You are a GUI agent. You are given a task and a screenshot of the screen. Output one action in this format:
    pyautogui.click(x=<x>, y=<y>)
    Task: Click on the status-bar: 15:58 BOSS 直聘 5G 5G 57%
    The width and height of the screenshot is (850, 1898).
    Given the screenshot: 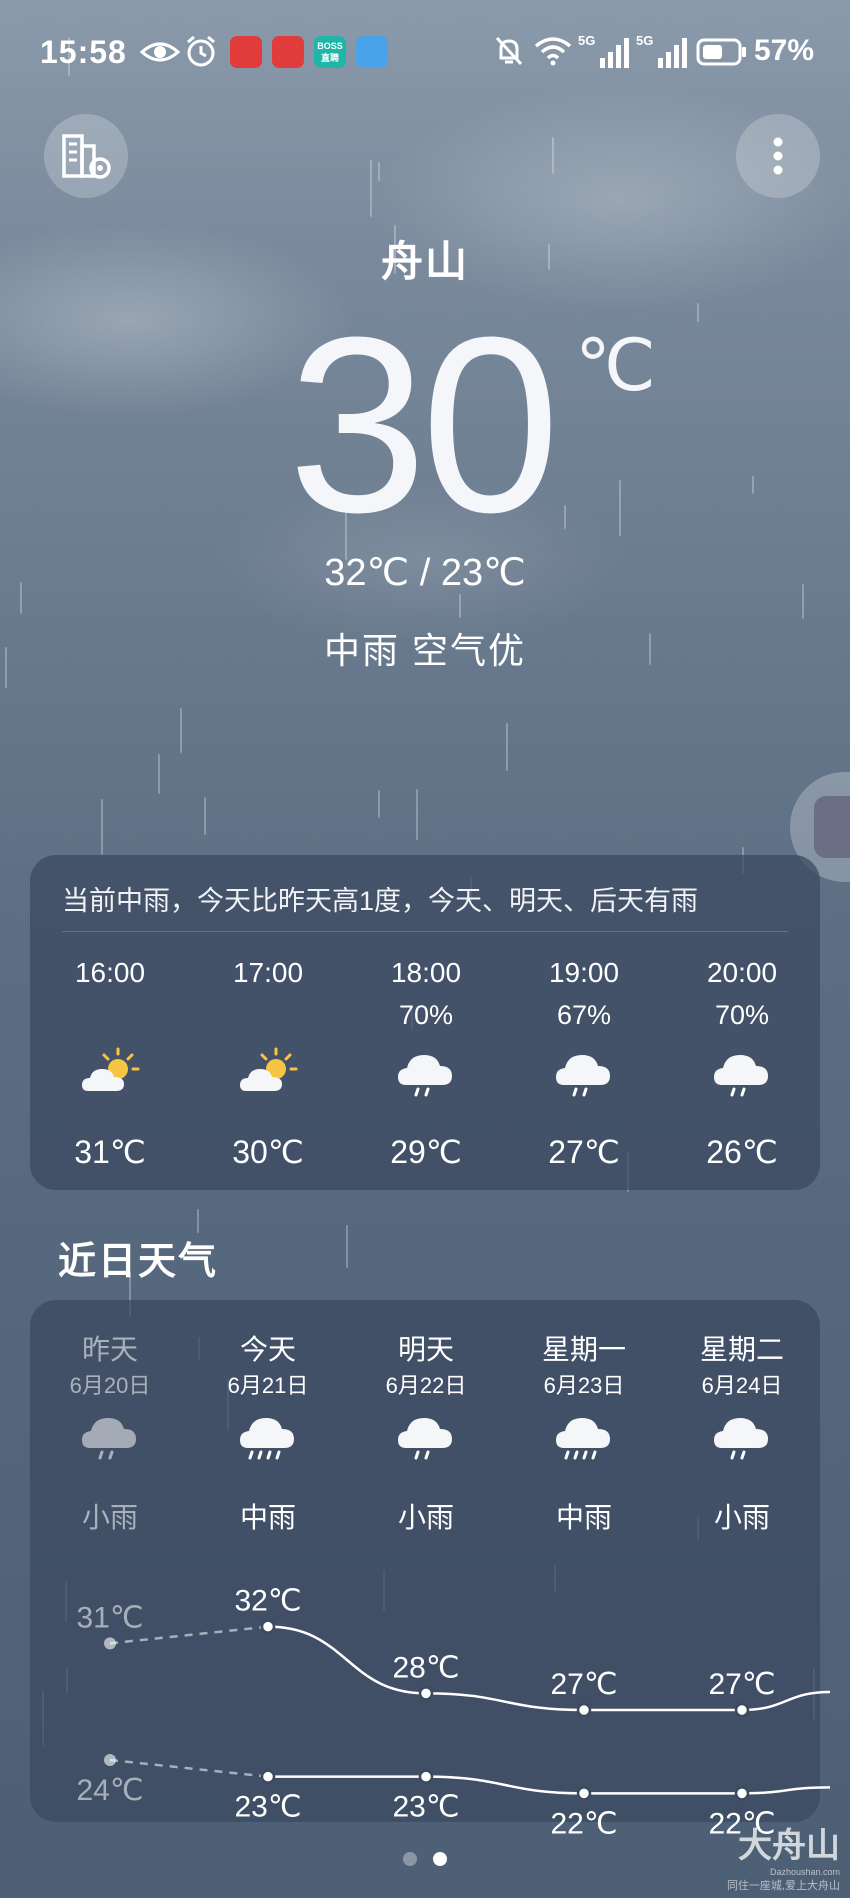 What is the action you would take?
    pyautogui.click(x=425, y=54)
    